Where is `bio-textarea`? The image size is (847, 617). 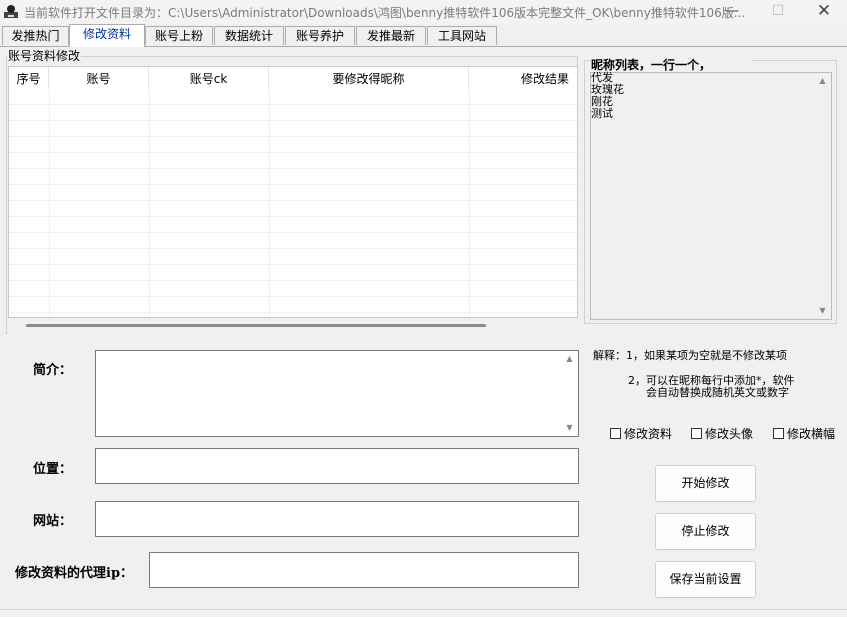 bio-textarea is located at coordinates (337, 393).